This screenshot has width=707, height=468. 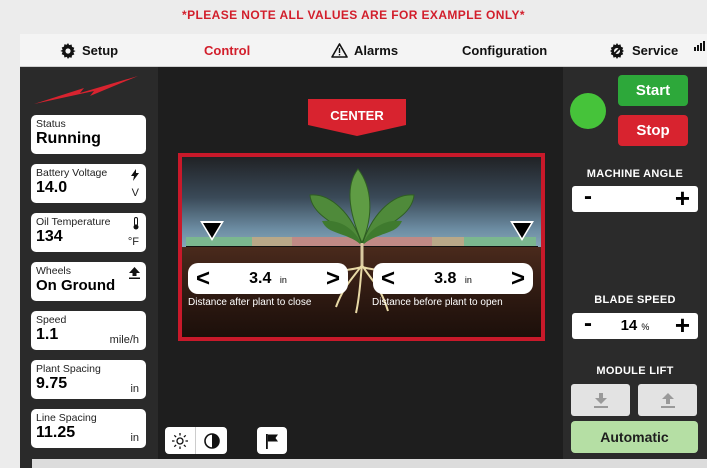 What do you see at coordinates (588, 111) in the screenshot?
I see `running-indicator` at bounding box center [588, 111].